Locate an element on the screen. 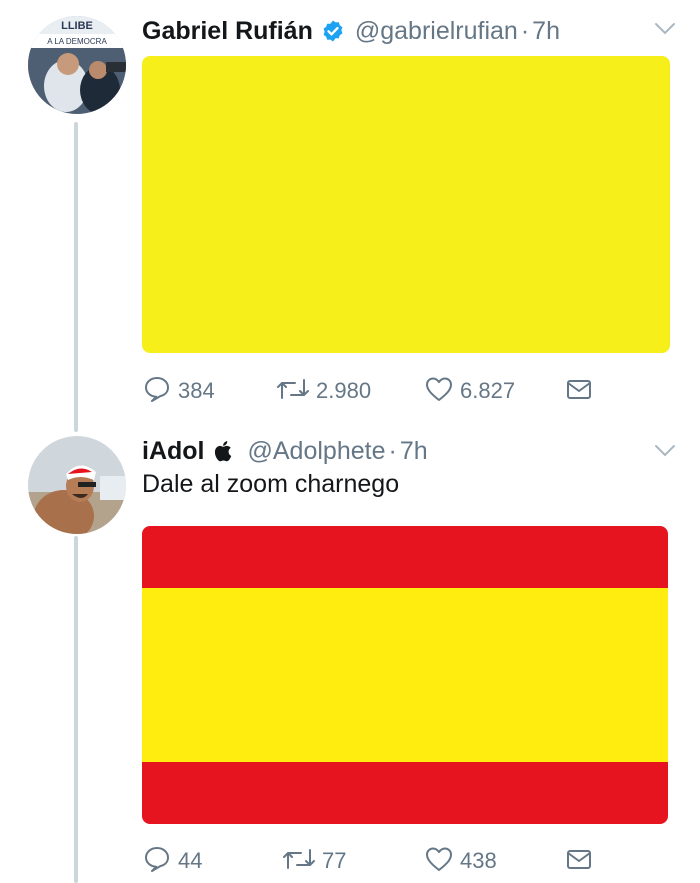 This screenshot has width=700, height=883. tweet-actions: 384 2.980 6.827 is located at coordinates (372, 391).